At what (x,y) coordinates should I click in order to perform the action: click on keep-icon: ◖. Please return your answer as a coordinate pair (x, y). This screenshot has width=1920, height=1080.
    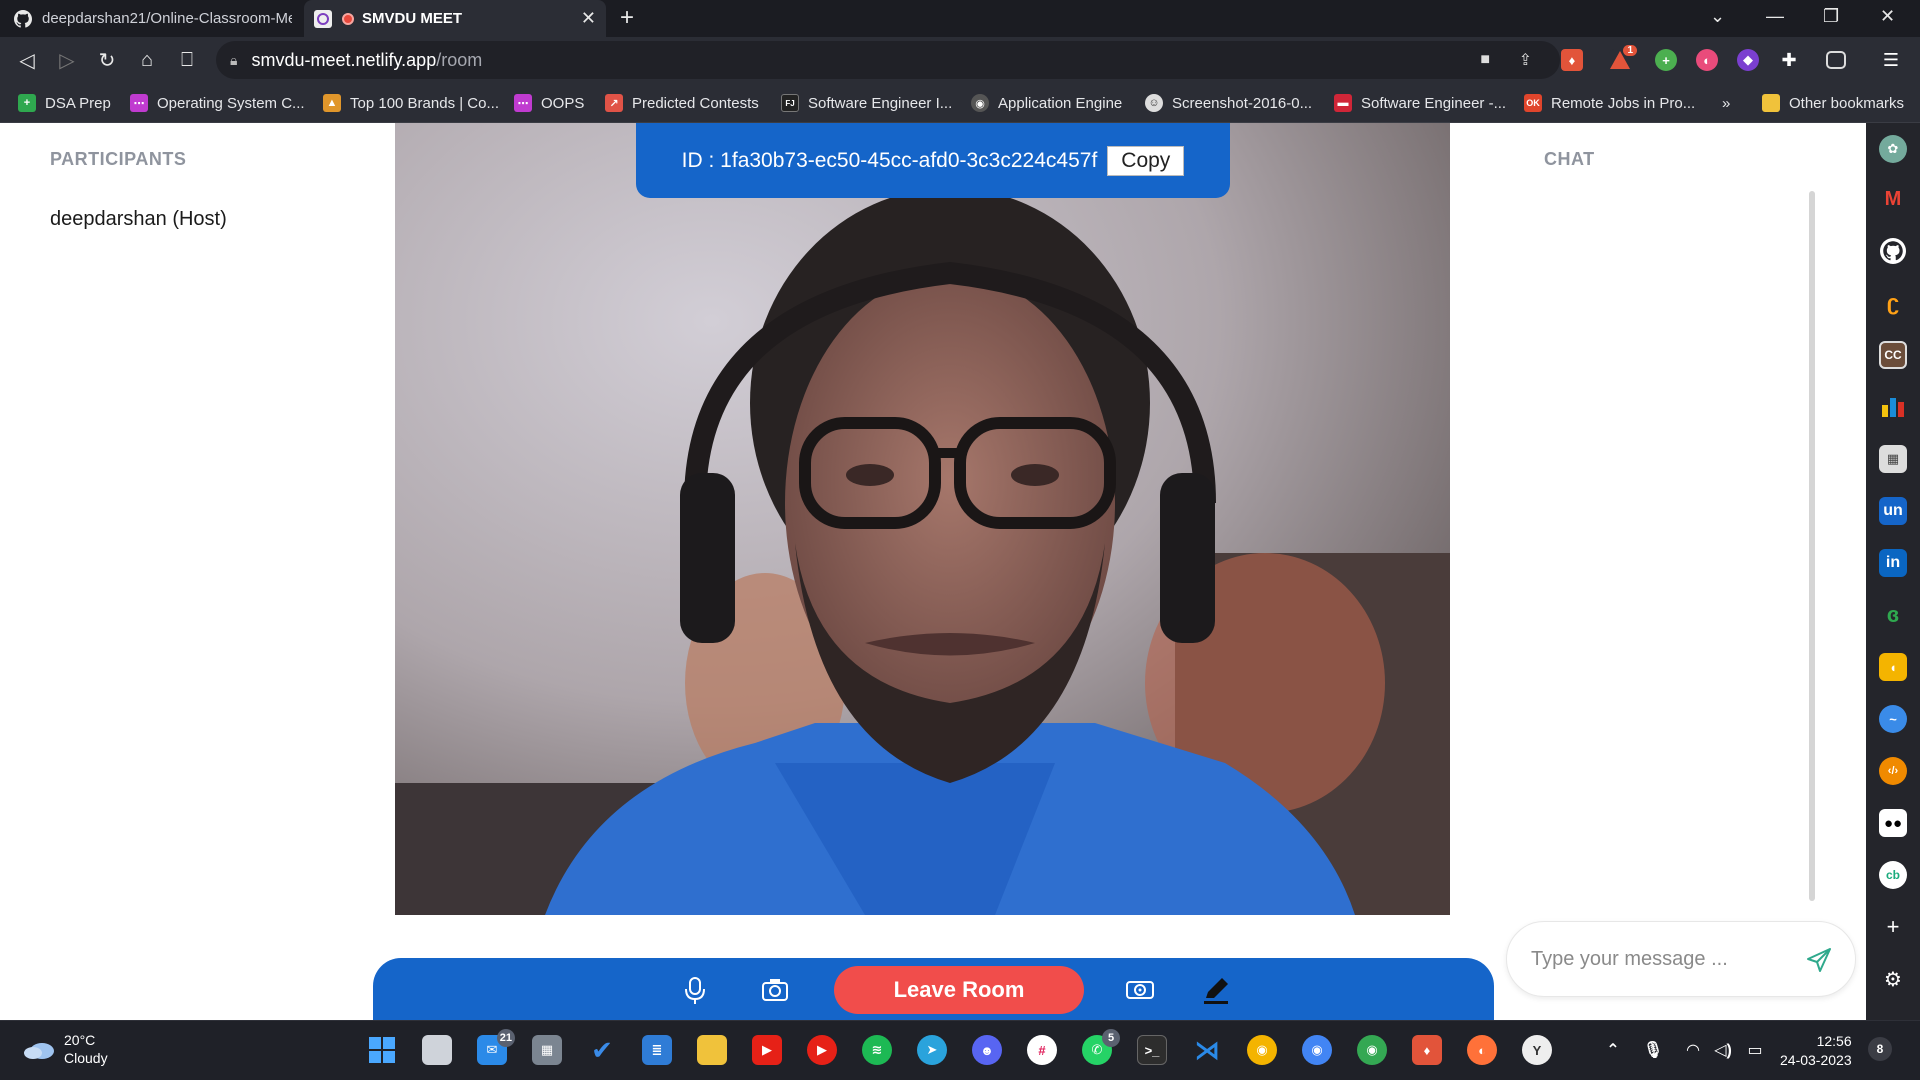
    Looking at the image, I should click on (1893, 667).